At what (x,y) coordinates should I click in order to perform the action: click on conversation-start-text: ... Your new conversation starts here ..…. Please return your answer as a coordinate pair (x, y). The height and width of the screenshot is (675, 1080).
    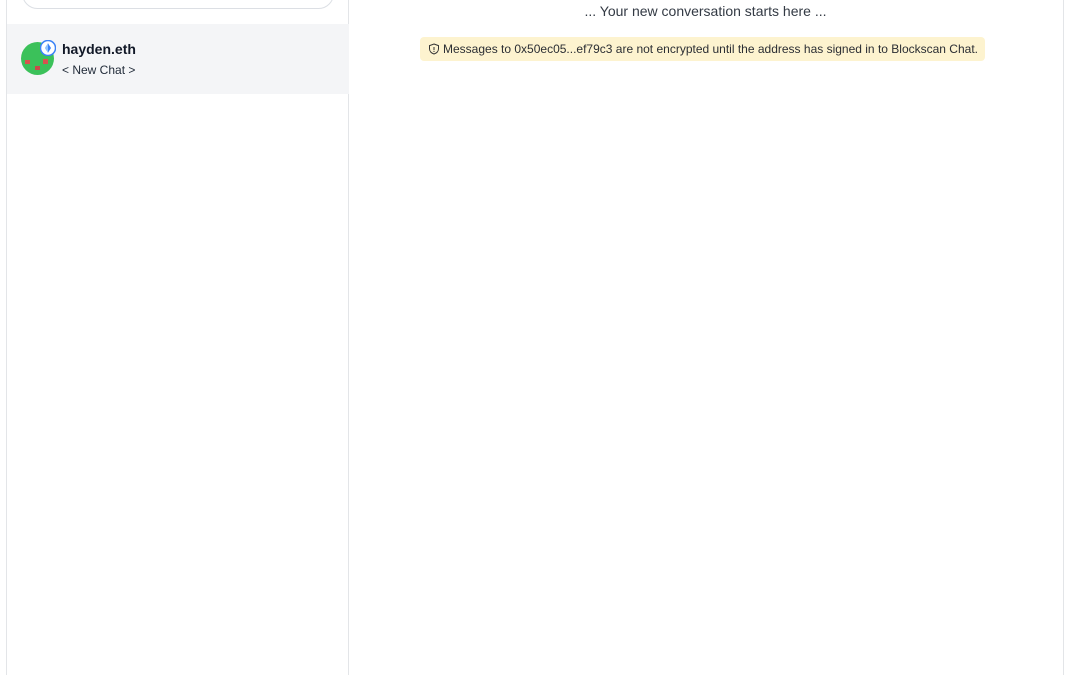
    Looking at the image, I should click on (705, 11).